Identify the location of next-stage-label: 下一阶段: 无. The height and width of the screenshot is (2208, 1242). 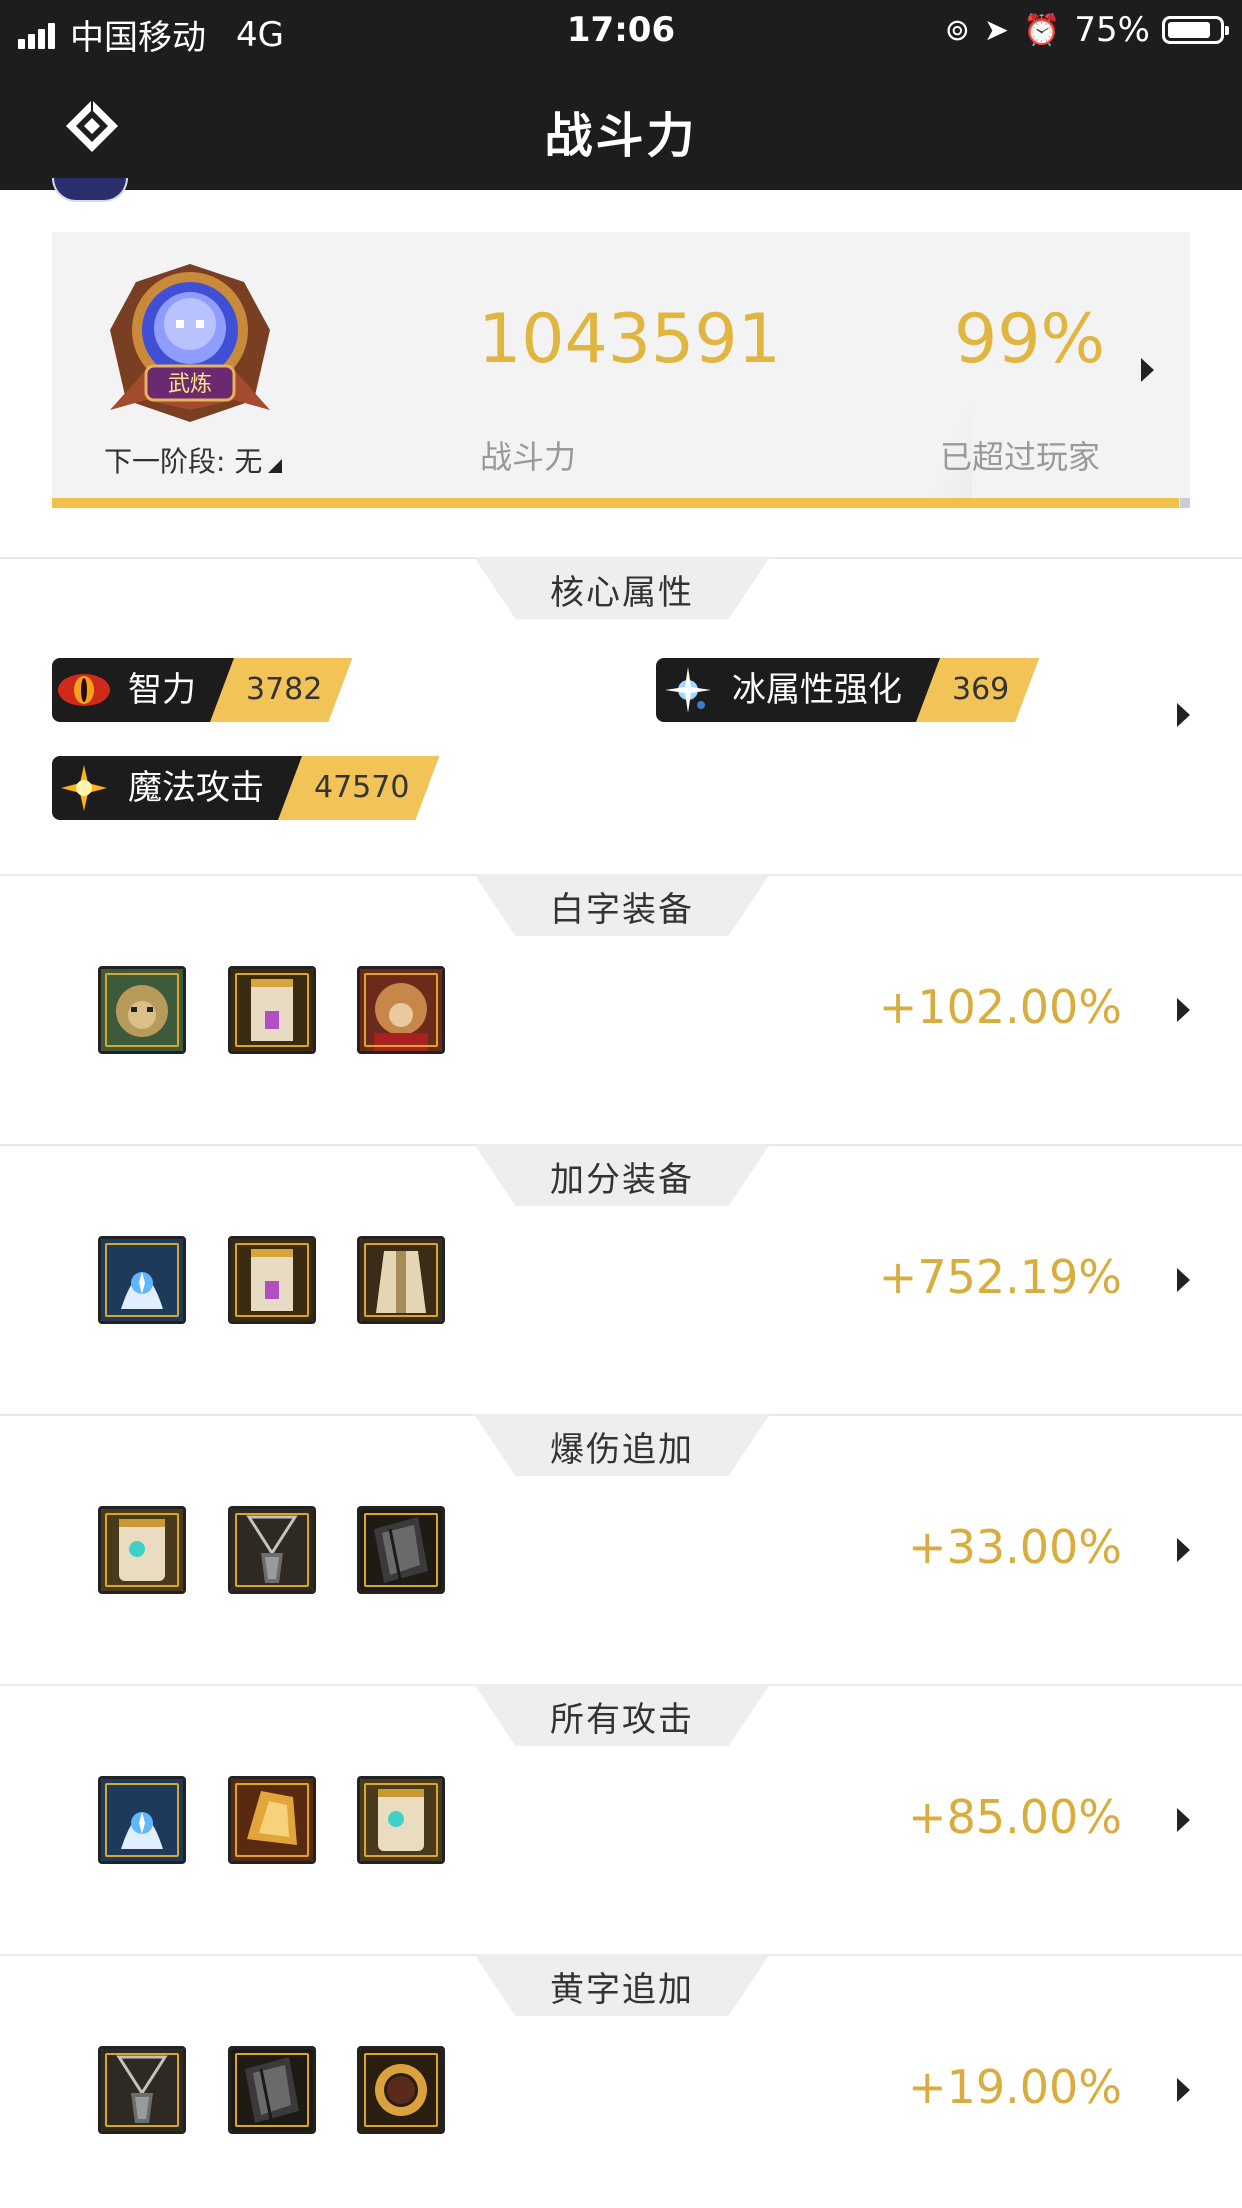
(183, 461).